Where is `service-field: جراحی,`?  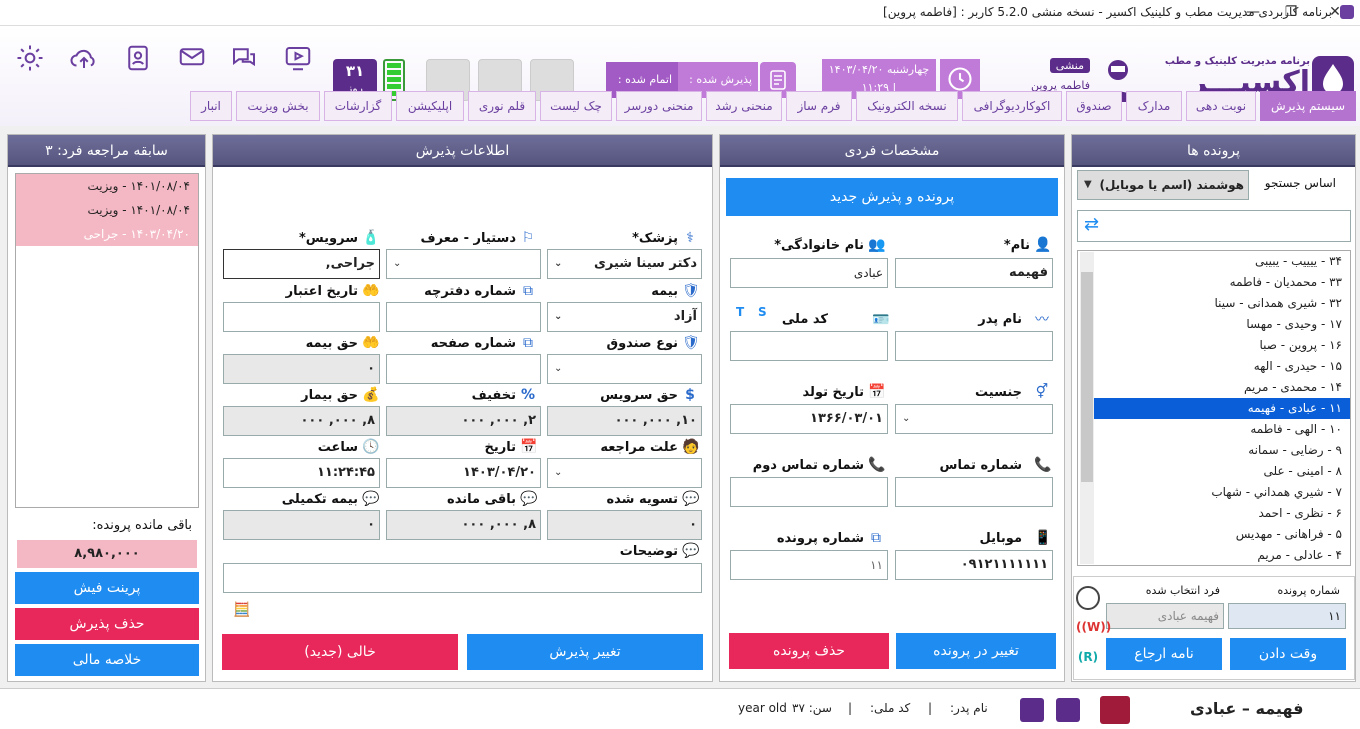 service-field: جراحی, is located at coordinates (301, 264).